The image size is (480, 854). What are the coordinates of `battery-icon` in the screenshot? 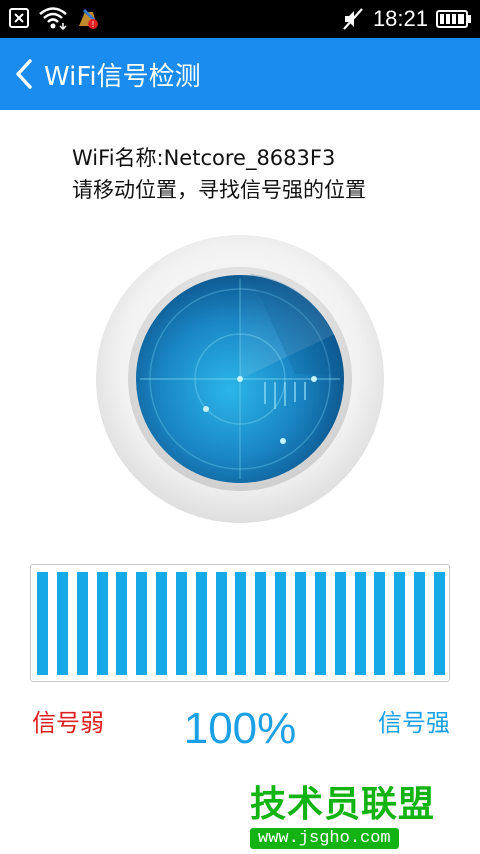 It's located at (453, 19).